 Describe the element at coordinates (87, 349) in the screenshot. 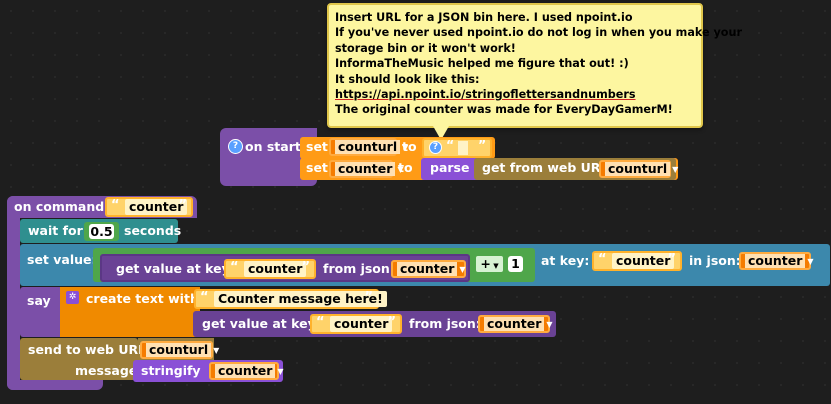

I see `send-to-web-url-label: send to web URL` at that location.